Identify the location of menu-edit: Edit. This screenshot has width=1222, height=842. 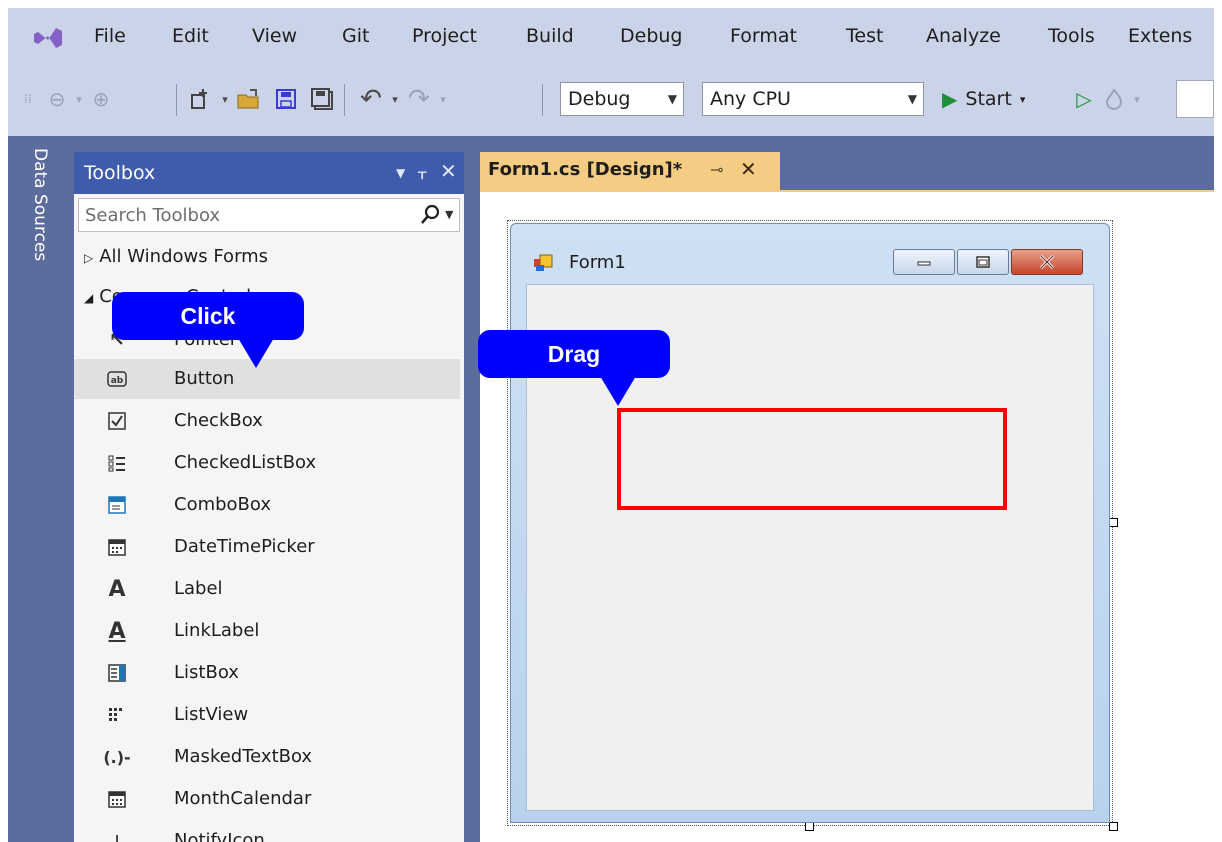
(190, 36).